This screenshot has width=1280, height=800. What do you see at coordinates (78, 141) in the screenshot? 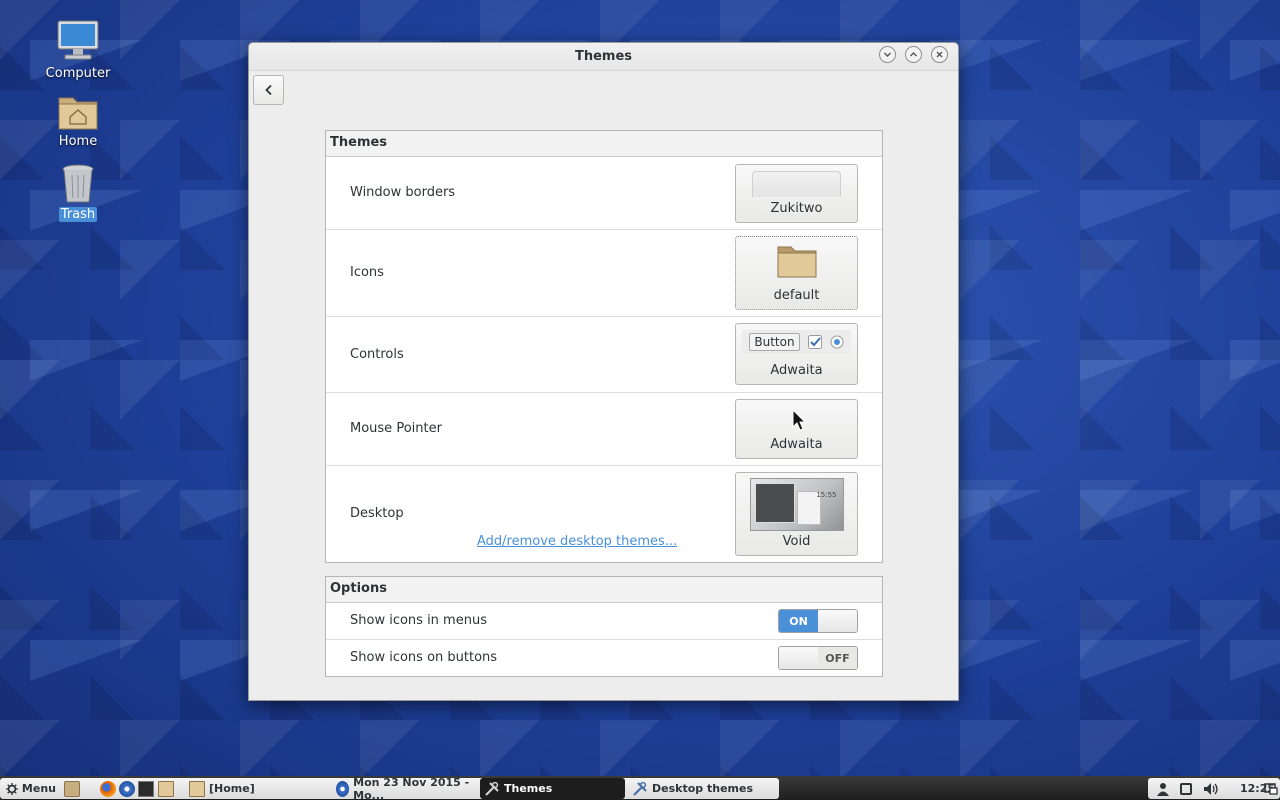
I see `desktop-icon-label: Home` at bounding box center [78, 141].